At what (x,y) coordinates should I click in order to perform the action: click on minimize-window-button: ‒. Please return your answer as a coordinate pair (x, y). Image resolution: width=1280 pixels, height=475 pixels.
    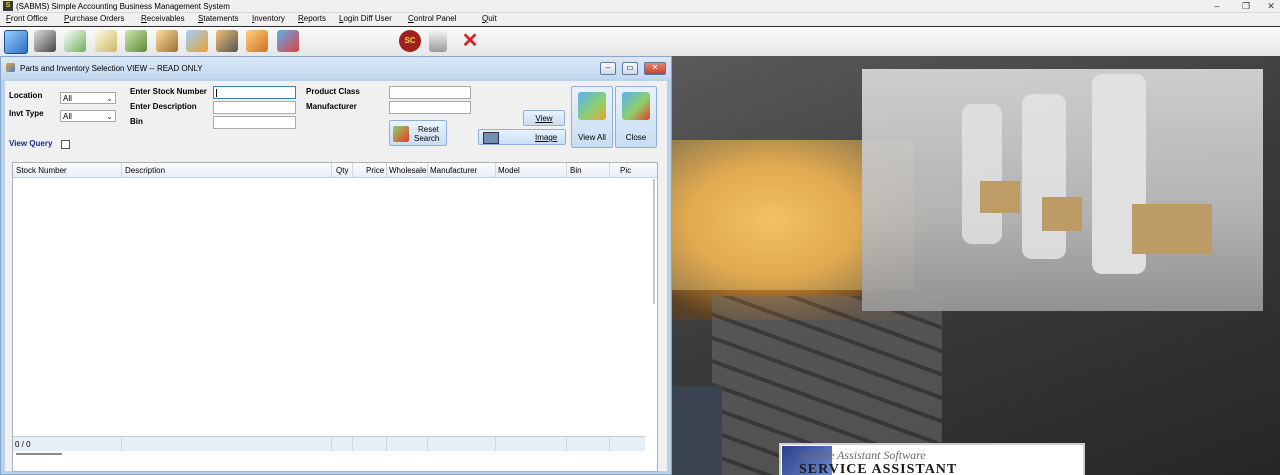
    Looking at the image, I should click on (1217, 6).